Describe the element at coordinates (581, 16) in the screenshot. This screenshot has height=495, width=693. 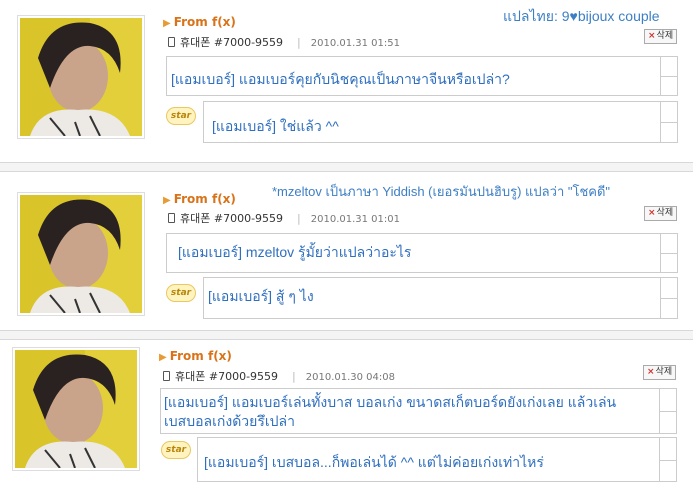
I see `translator-credit: แปลไทย: 9♥bijoux couple` at that location.